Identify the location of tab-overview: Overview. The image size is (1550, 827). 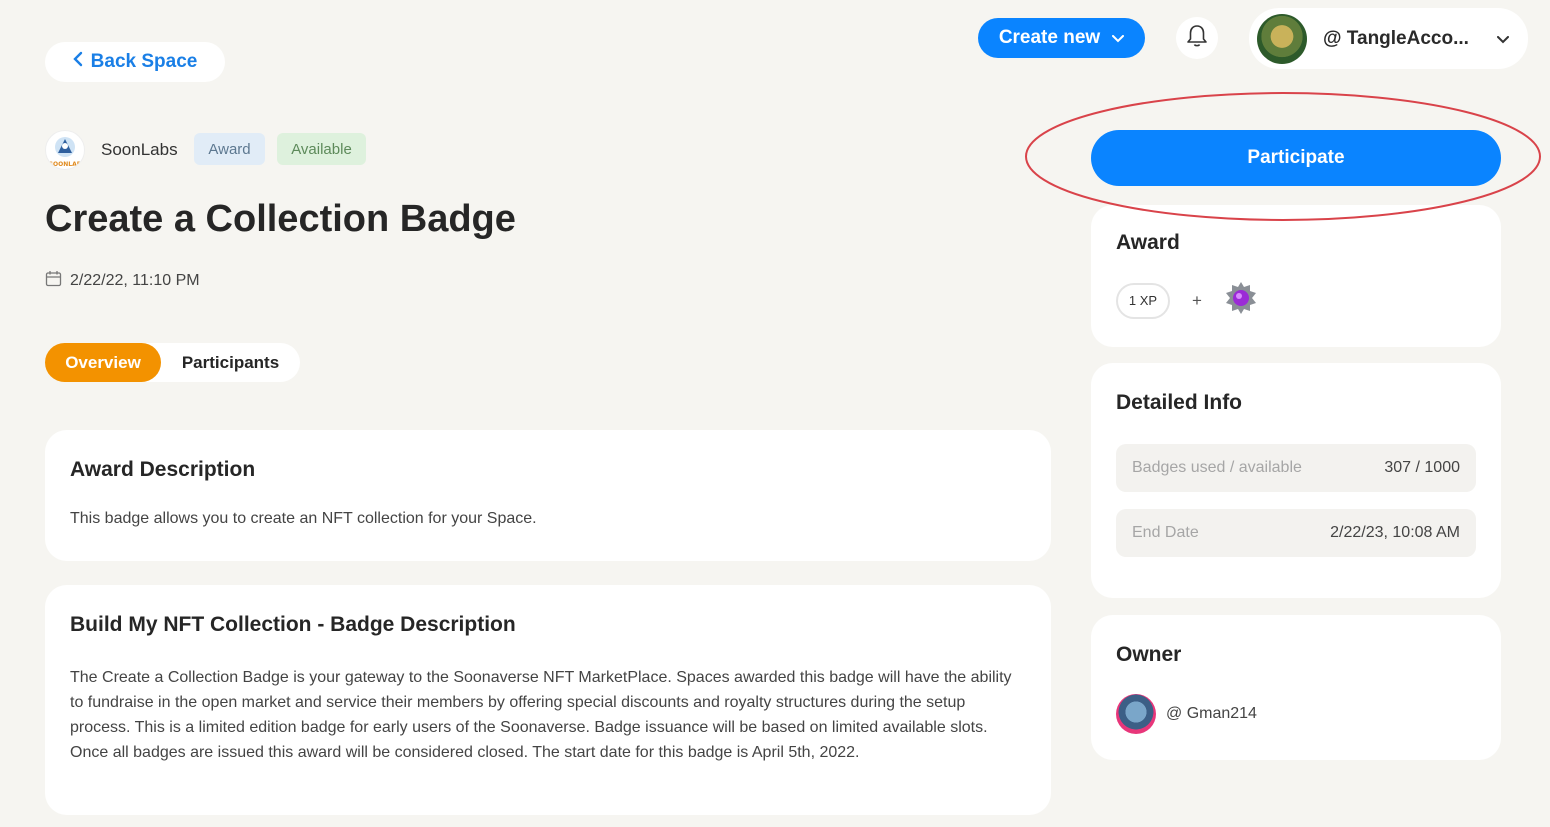
(103, 362).